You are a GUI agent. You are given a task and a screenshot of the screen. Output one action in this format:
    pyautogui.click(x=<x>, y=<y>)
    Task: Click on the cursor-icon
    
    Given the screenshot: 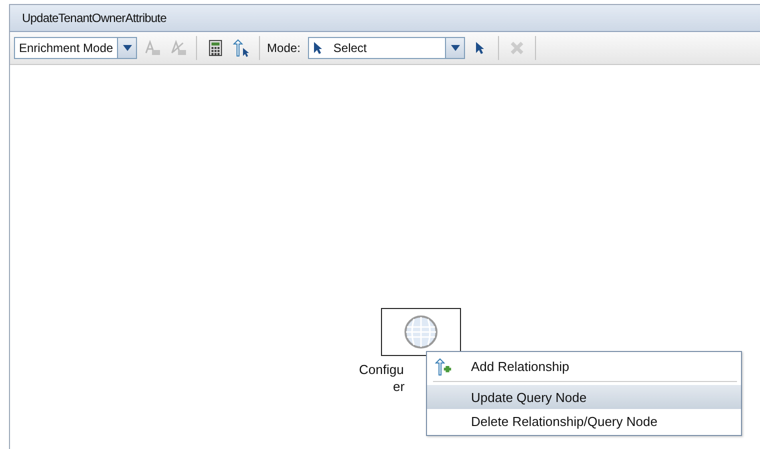 What is the action you would take?
    pyautogui.click(x=318, y=48)
    